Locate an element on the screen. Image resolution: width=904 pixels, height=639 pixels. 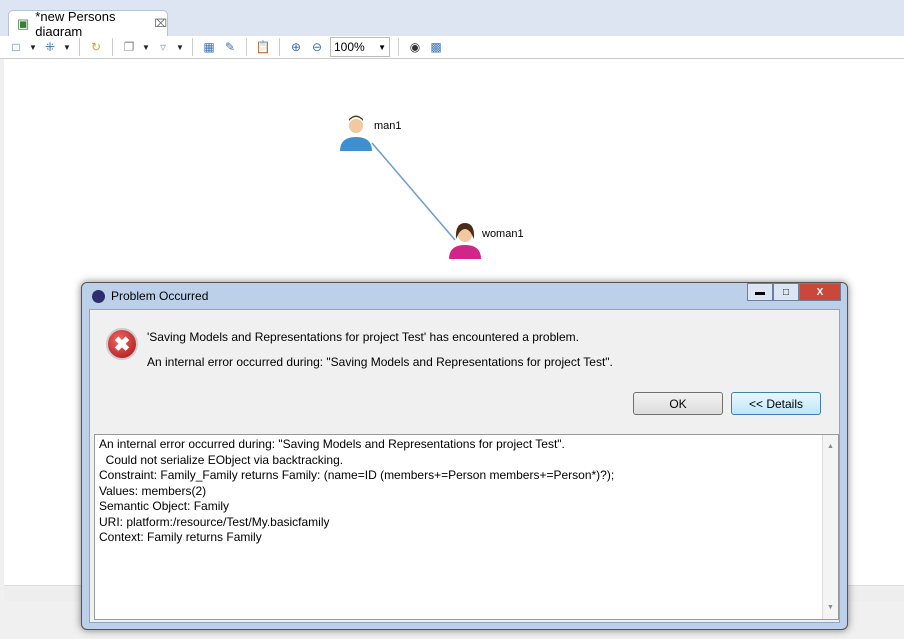
close-button: X is located at coordinates (820, 292).